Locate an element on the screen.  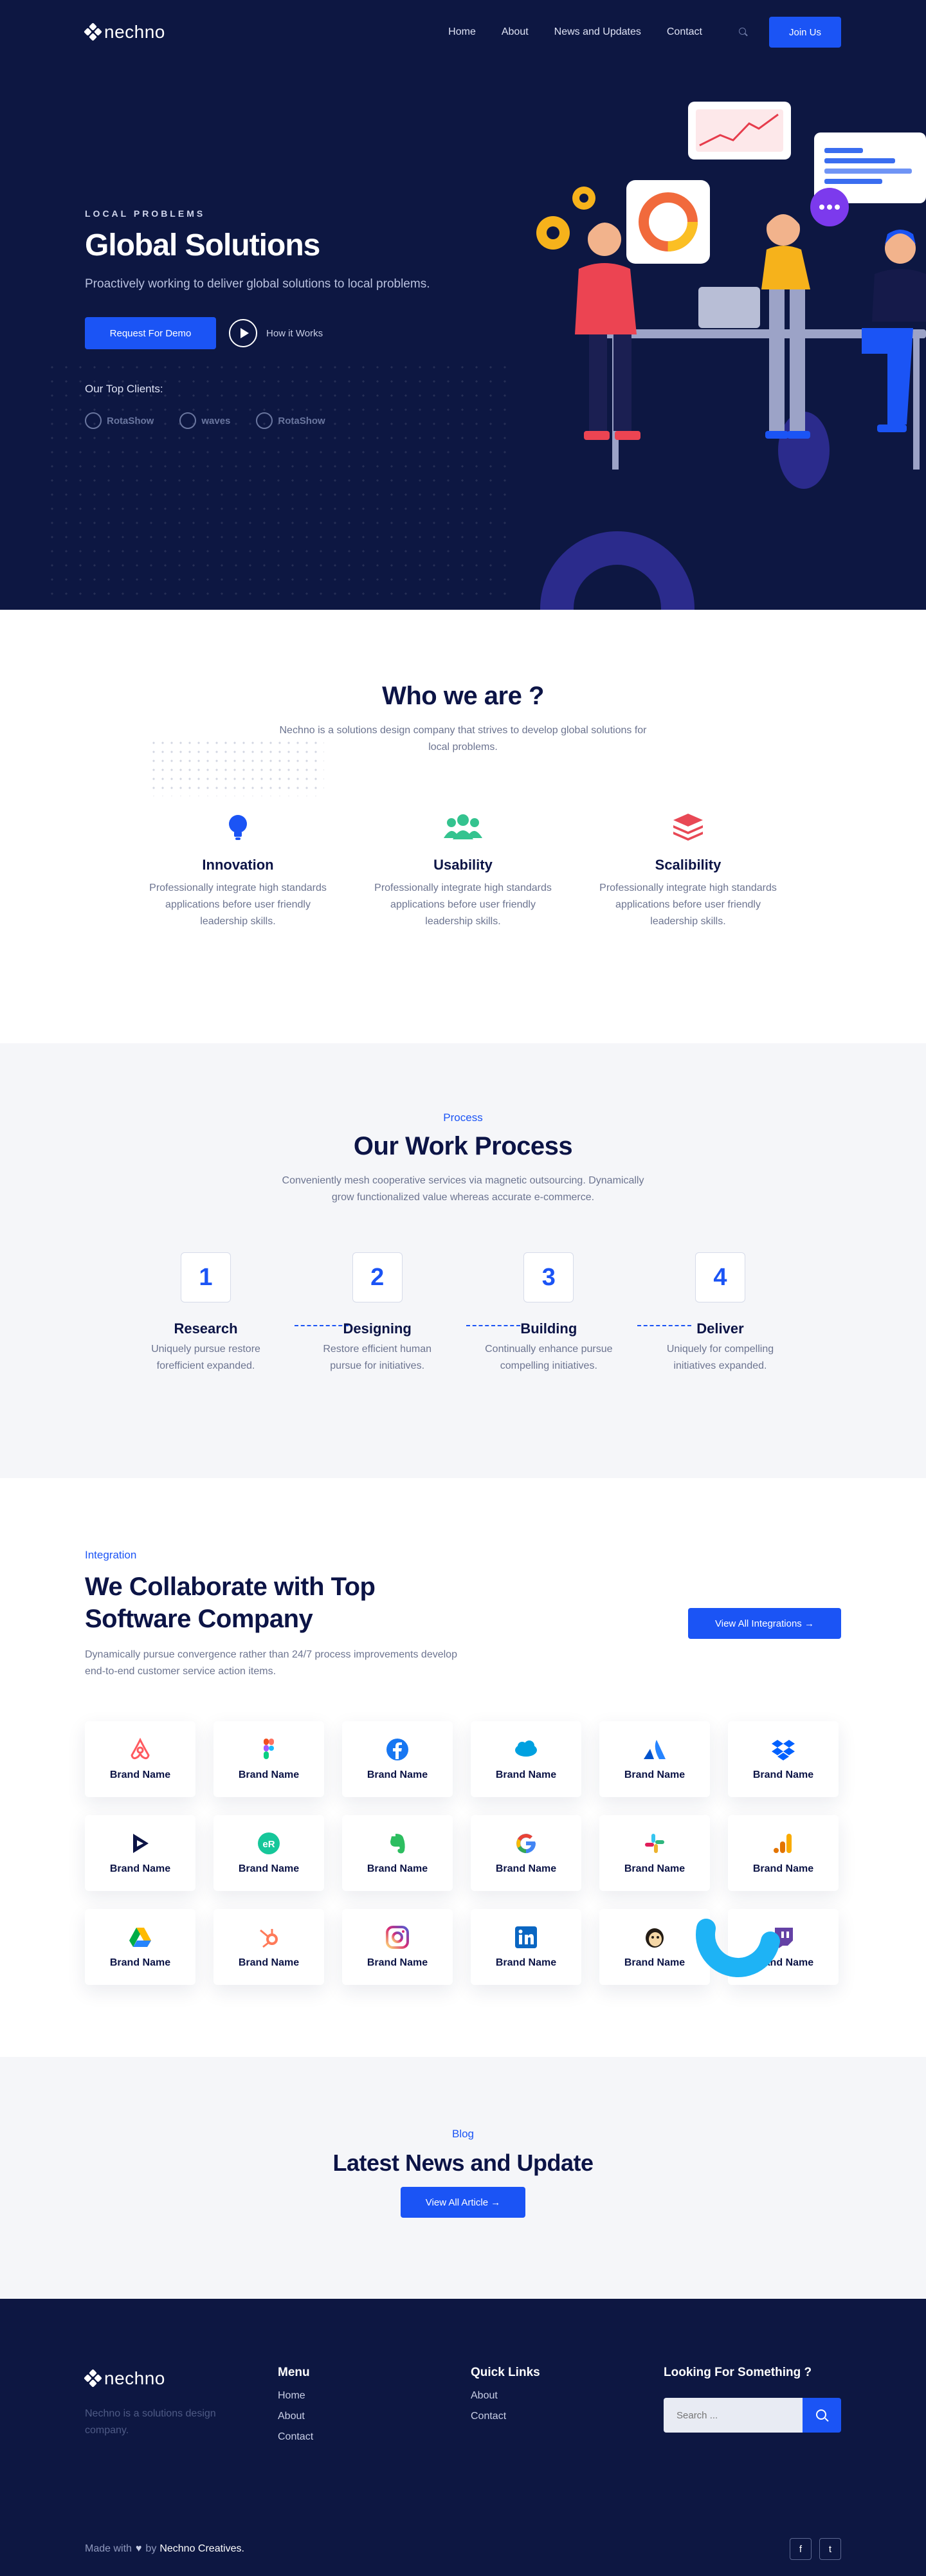
figma-icon is located at coordinates (269, 1749).